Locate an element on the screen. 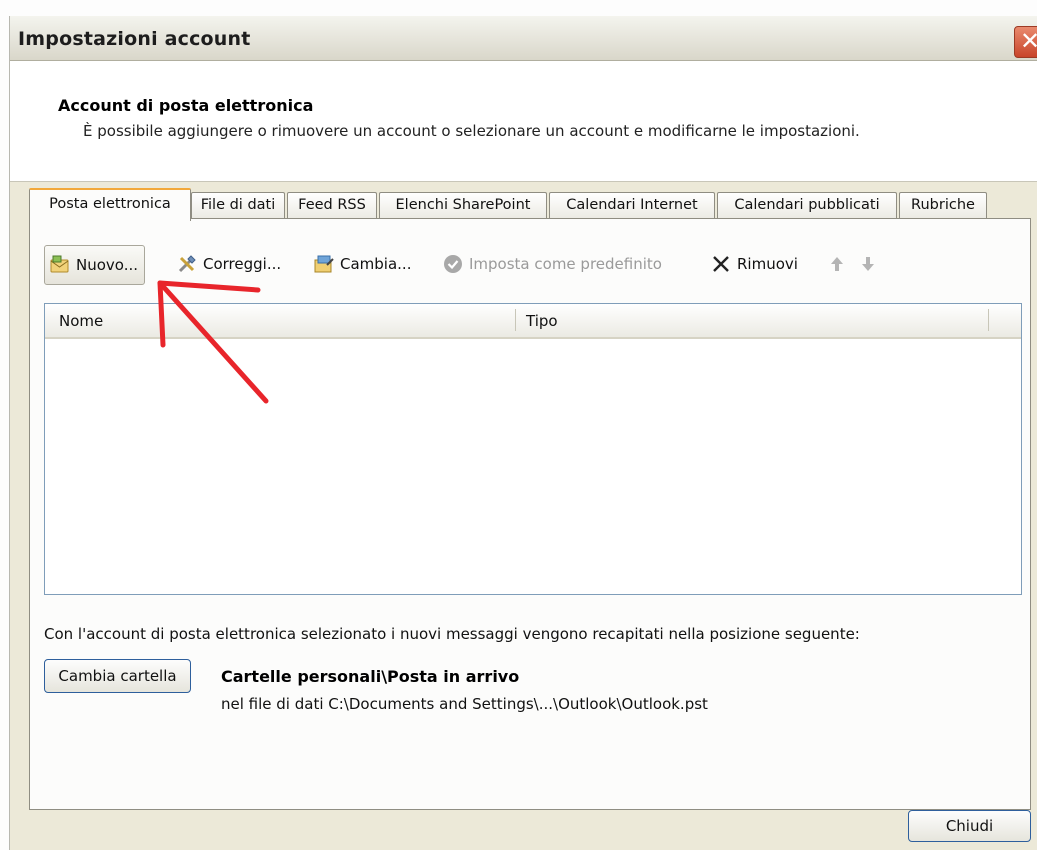 This screenshot has width=1037, height=850. tools-icon is located at coordinates (187, 264).